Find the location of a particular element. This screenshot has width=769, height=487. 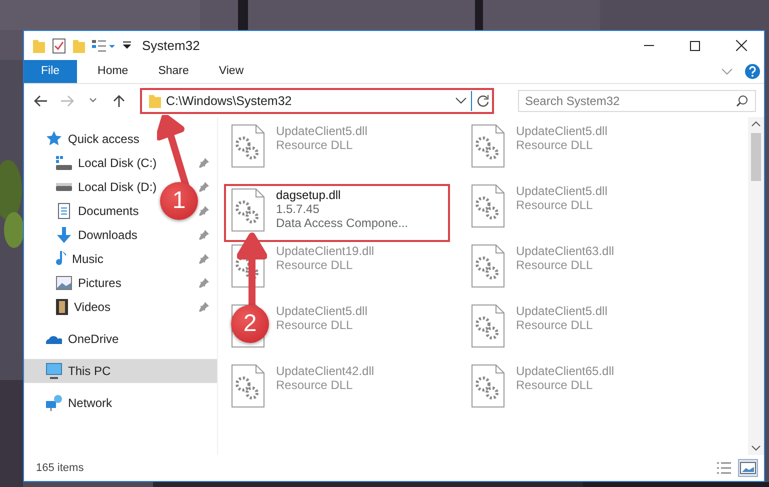

sidebar-item: Local Disk (C:) is located at coordinates (106, 163).